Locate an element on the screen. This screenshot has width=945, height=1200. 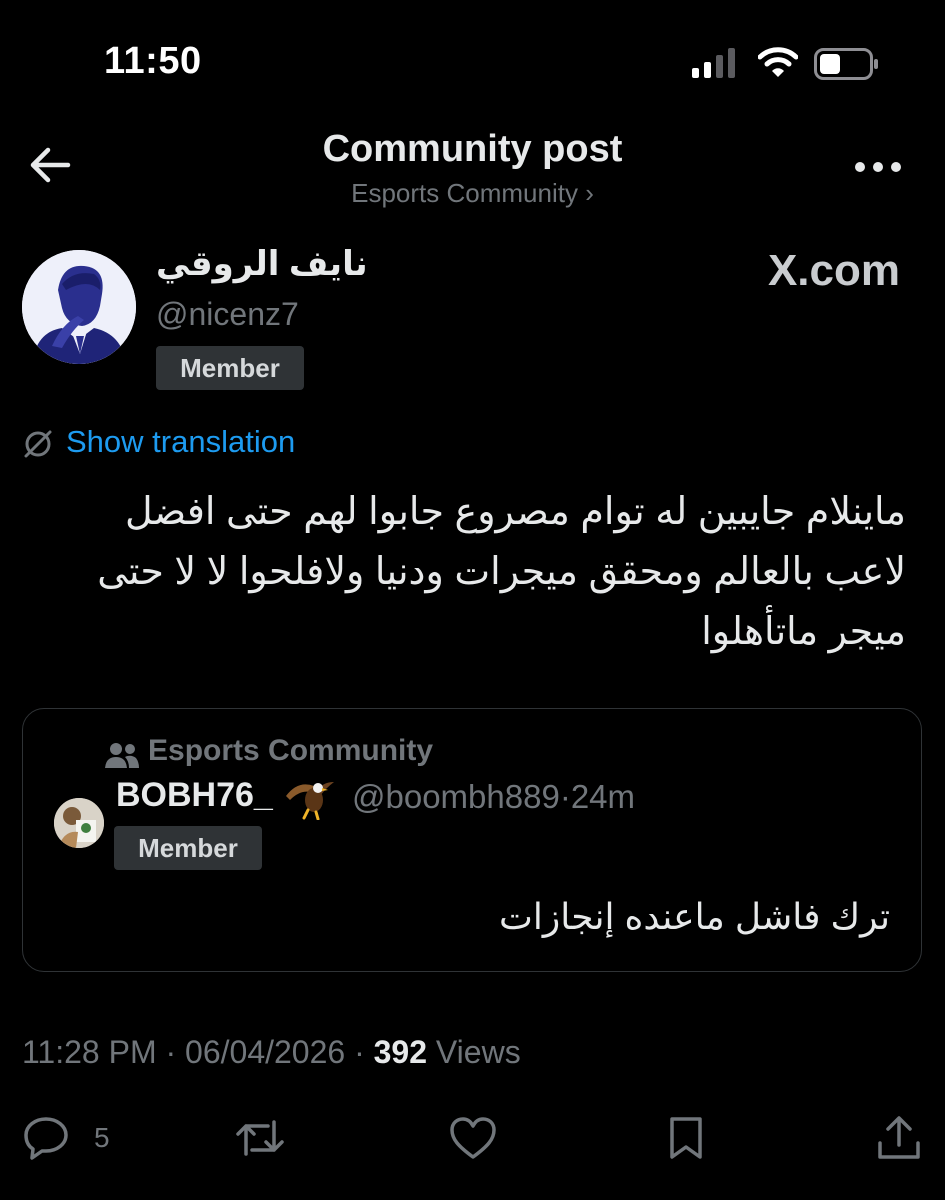
quoted-member-badge: Member is located at coordinates (188, 848).